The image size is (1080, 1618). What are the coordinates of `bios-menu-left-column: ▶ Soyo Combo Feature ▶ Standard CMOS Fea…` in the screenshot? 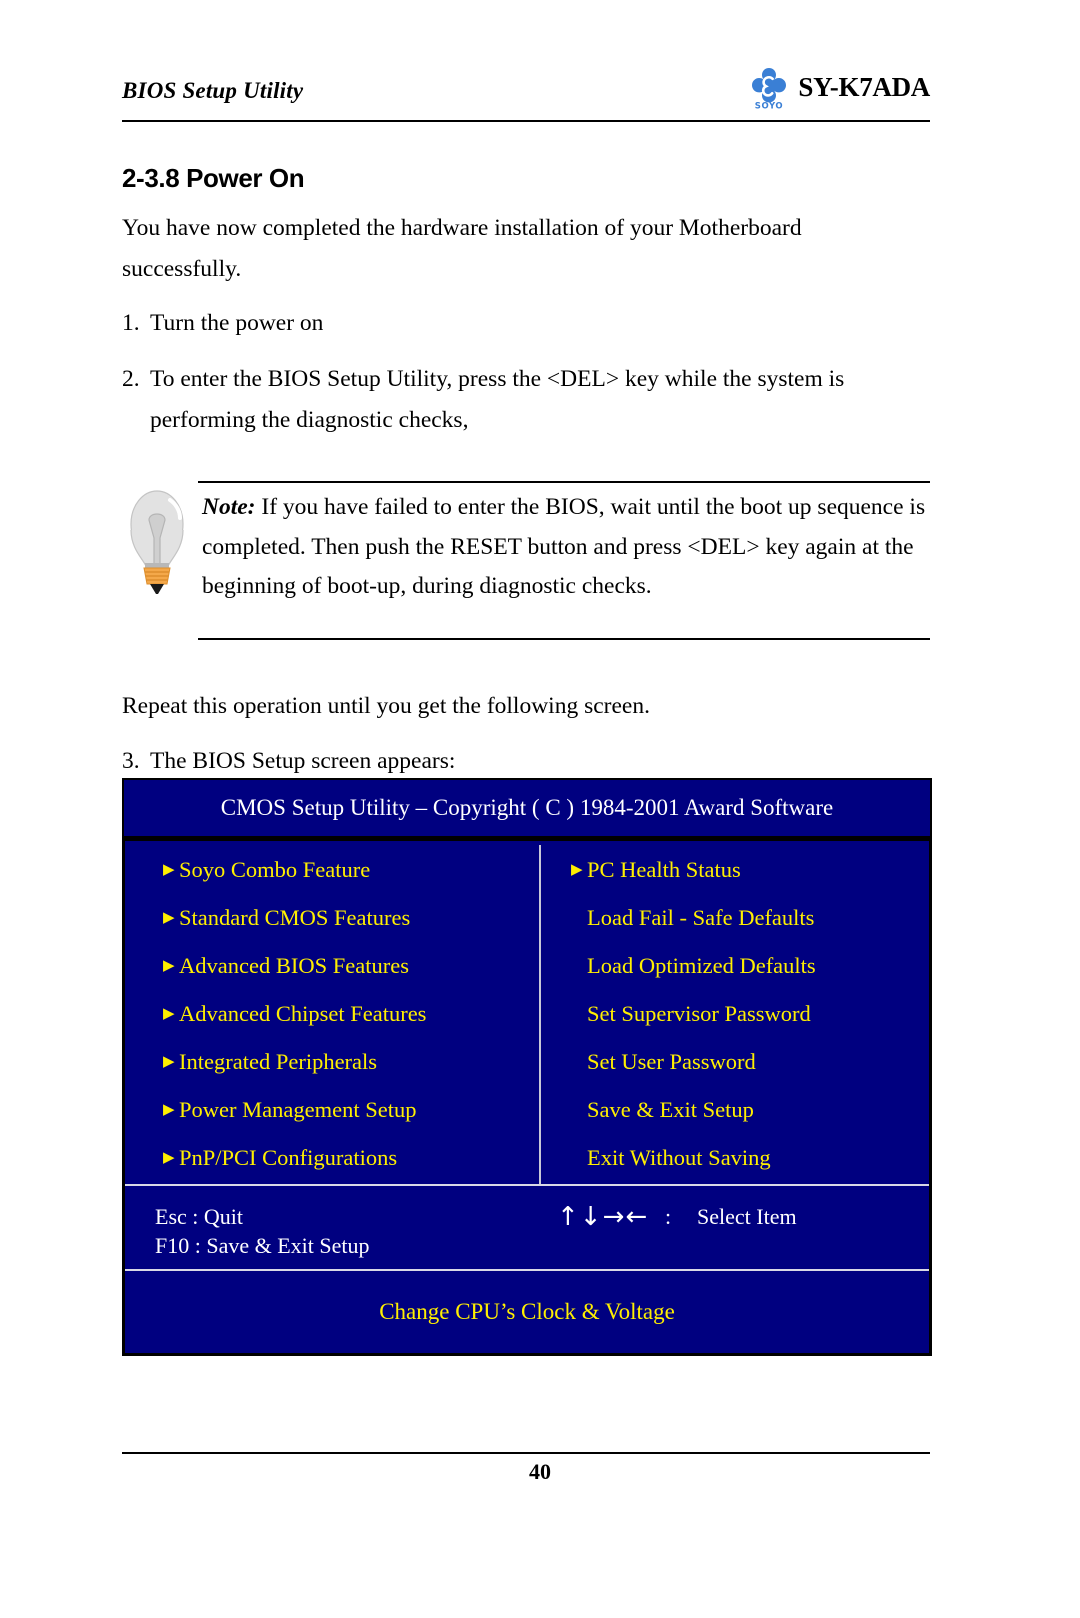 It's located at (332, 1012).